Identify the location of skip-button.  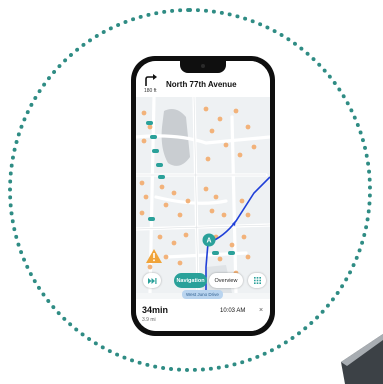
(152, 280).